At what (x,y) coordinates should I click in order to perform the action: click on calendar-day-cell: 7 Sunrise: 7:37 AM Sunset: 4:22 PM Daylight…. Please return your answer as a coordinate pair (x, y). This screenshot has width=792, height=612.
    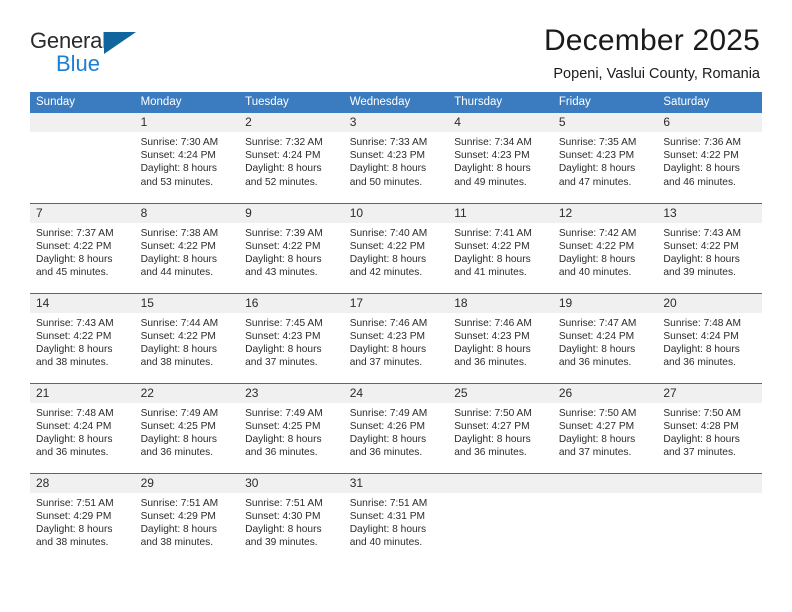
    Looking at the image, I should click on (82, 247).